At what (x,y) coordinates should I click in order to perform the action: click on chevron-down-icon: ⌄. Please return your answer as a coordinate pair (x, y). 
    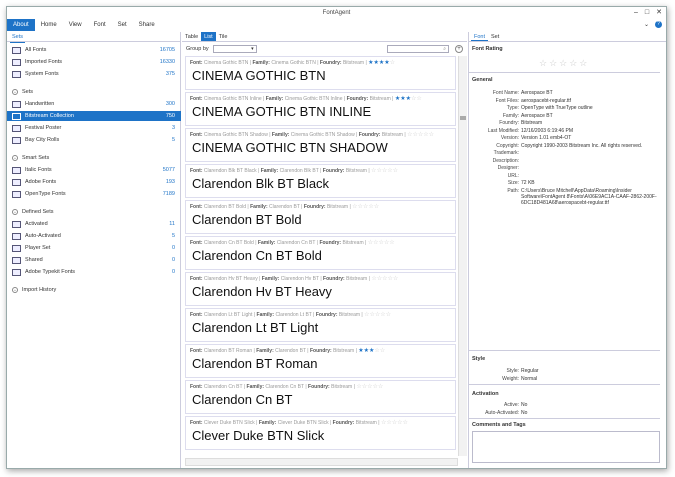
    Looking at the image, I should click on (646, 25).